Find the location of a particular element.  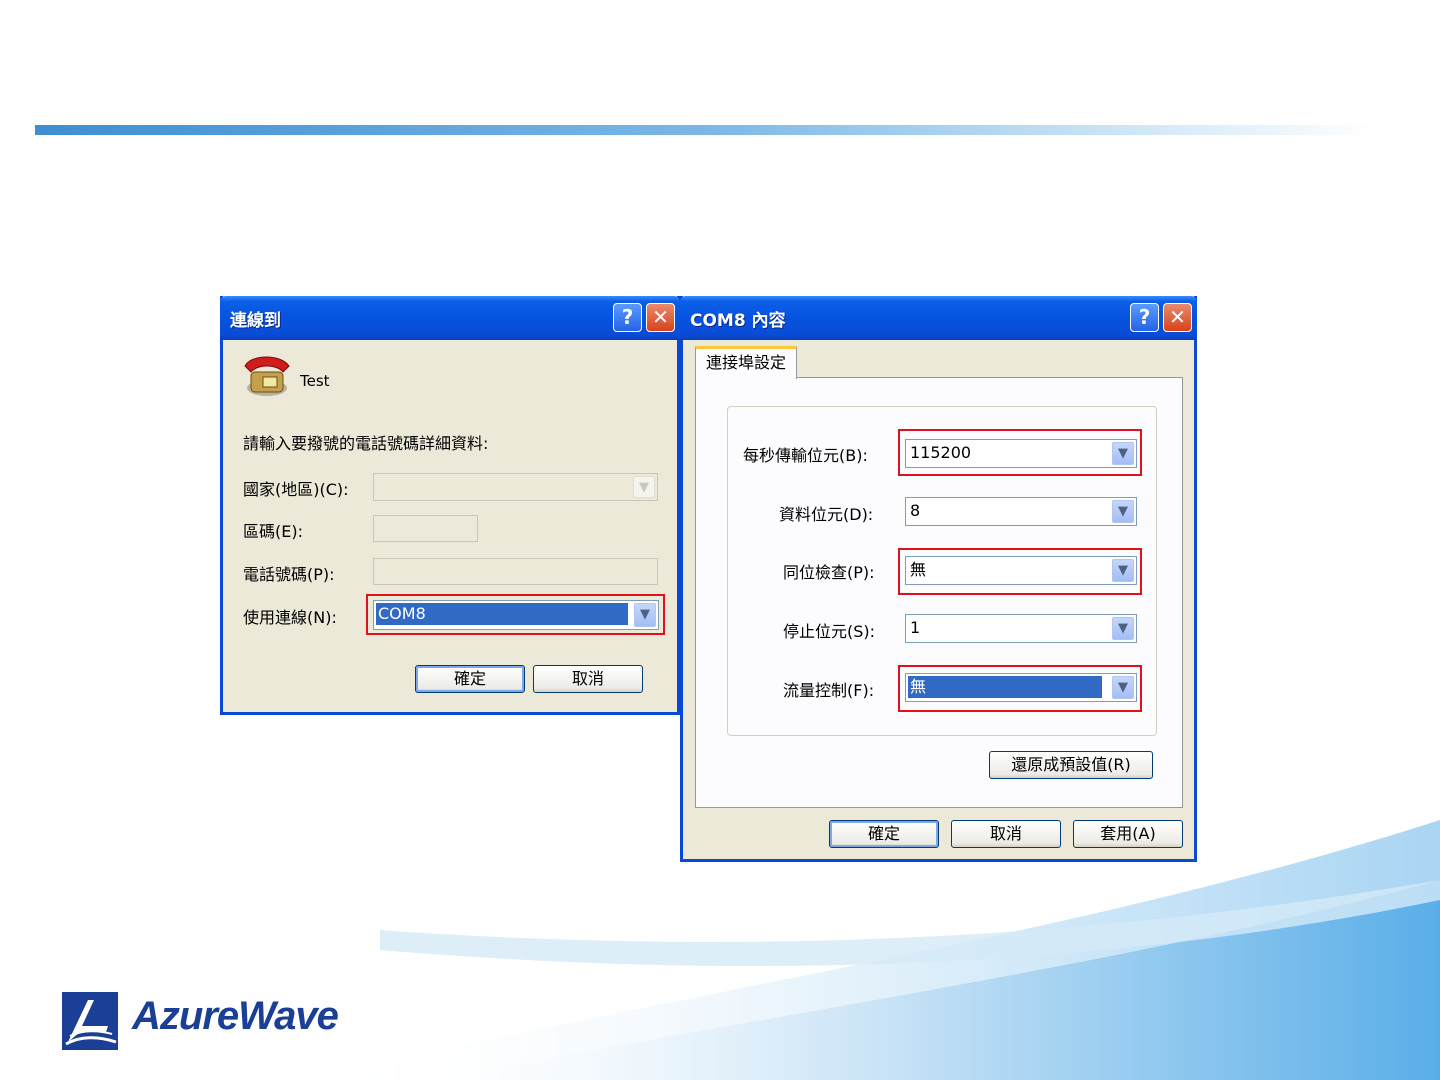

prompt-text: 請輸入要撥號的電話號碼詳細資料: is located at coordinates (366, 443).